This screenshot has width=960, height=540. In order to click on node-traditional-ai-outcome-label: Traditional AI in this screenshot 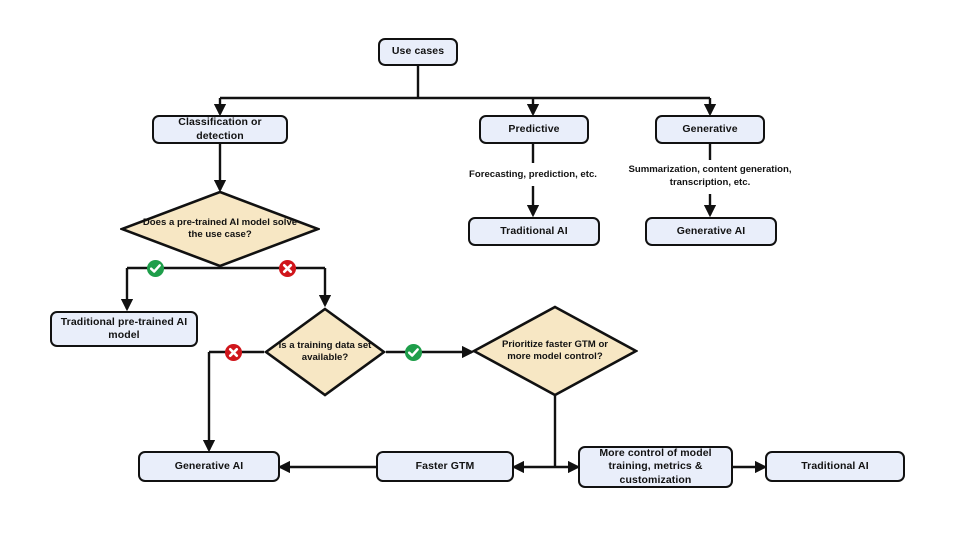, I will do `click(835, 465)`.